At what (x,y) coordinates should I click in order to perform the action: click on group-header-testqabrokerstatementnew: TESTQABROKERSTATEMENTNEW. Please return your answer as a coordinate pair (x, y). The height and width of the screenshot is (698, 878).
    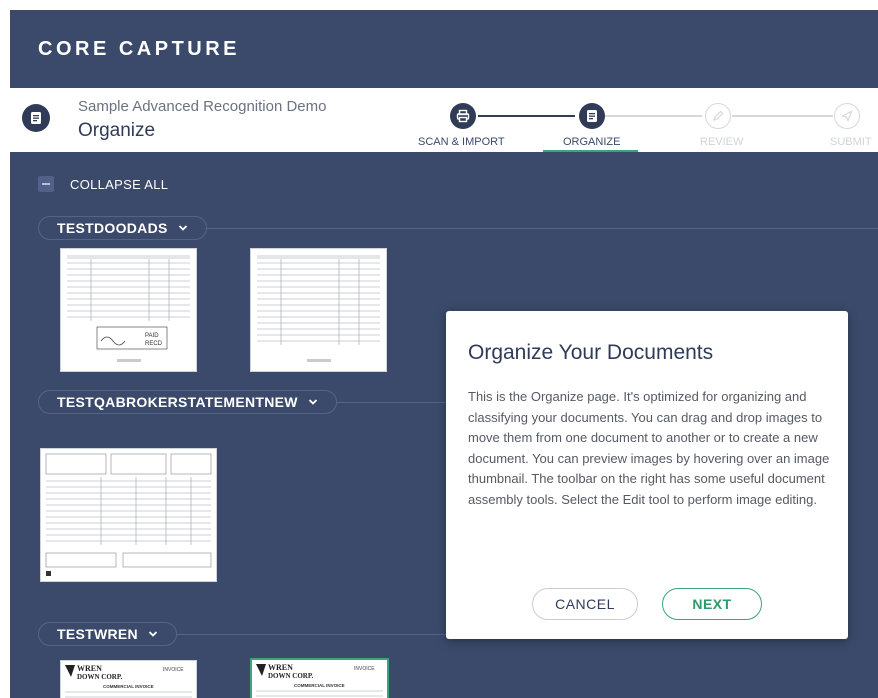
    Looking at the image, I should click on (187, 402).